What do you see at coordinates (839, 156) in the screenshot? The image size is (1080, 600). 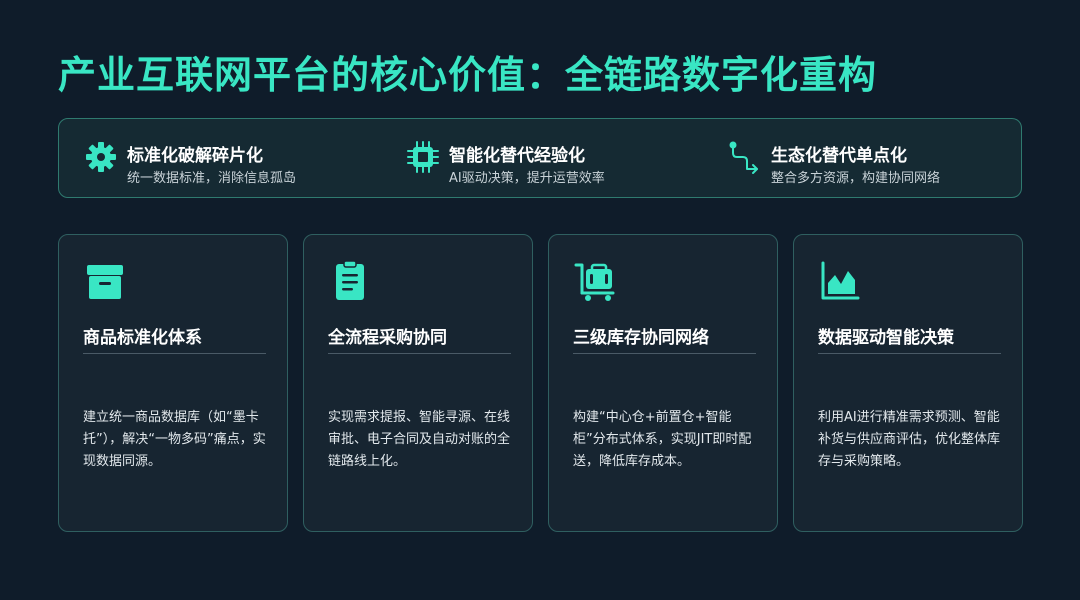 I see `banner-item-title: 生态化替代单点化` at bounding box center [839, 156].